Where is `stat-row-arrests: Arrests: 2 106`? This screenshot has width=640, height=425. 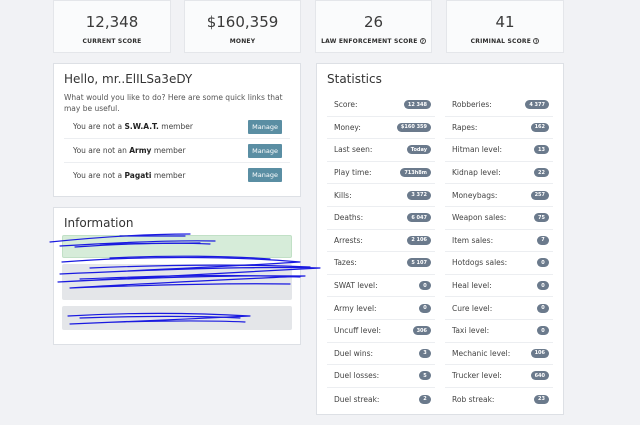
stat-row-arrests: Arrests: 2 106 is located at coordinates (381, 241).